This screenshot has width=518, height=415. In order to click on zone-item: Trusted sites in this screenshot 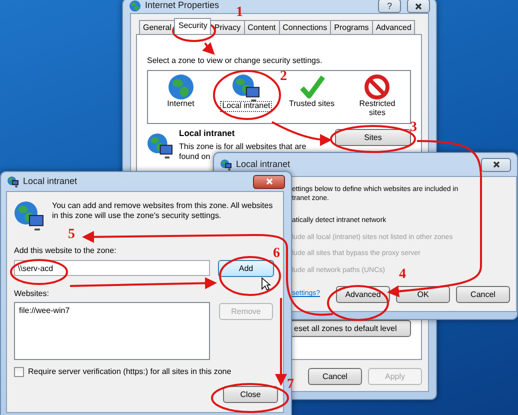, I will do `click(312, 104)`.